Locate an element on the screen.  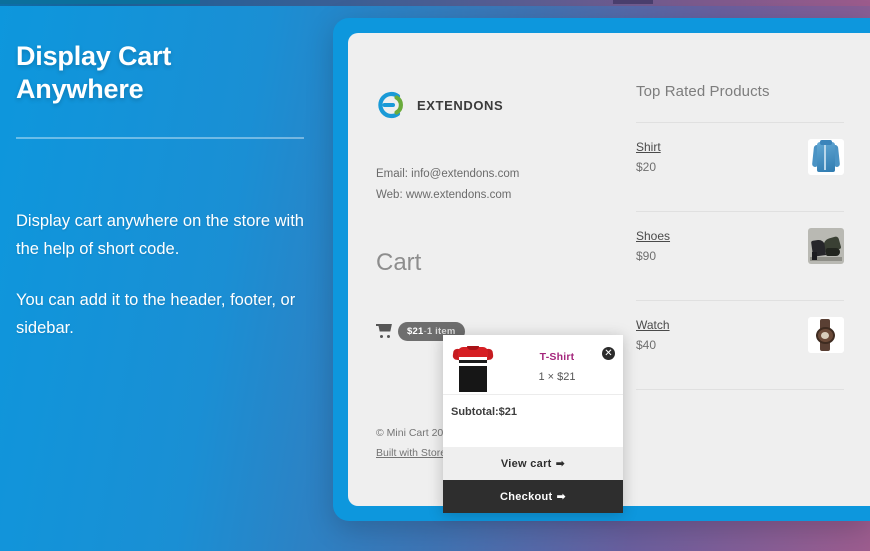
shoes-thumbnail is located at coordinates (826, 246).